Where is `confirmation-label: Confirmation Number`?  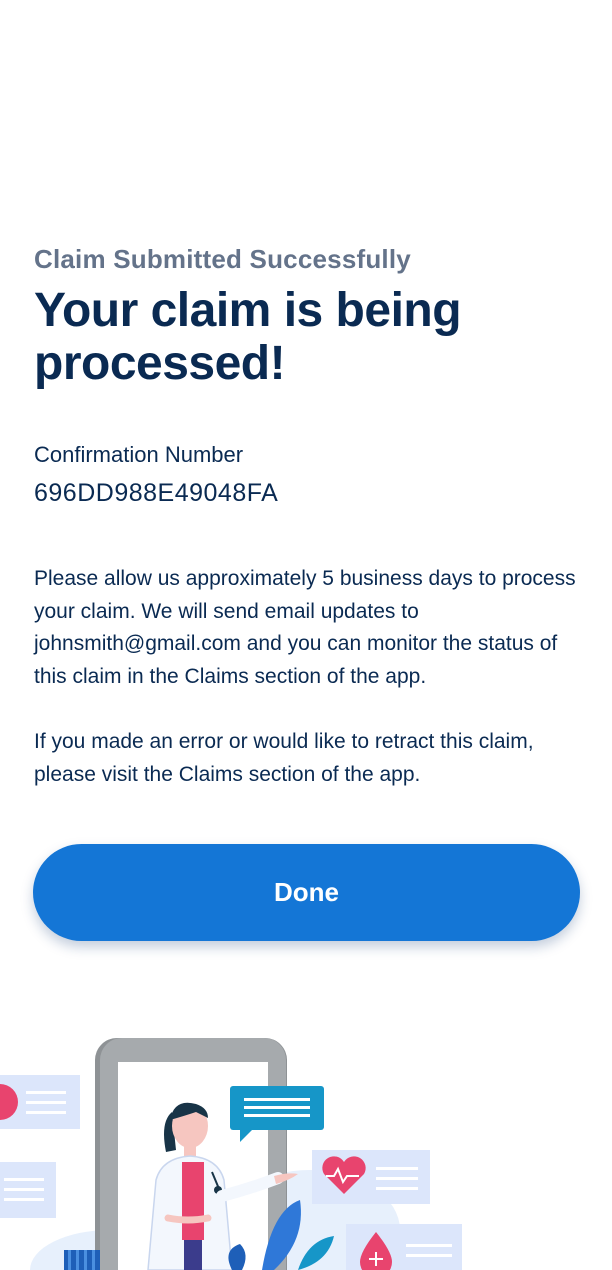 confirmation-label: Confirmation Number is located at coordinates (139, 454).